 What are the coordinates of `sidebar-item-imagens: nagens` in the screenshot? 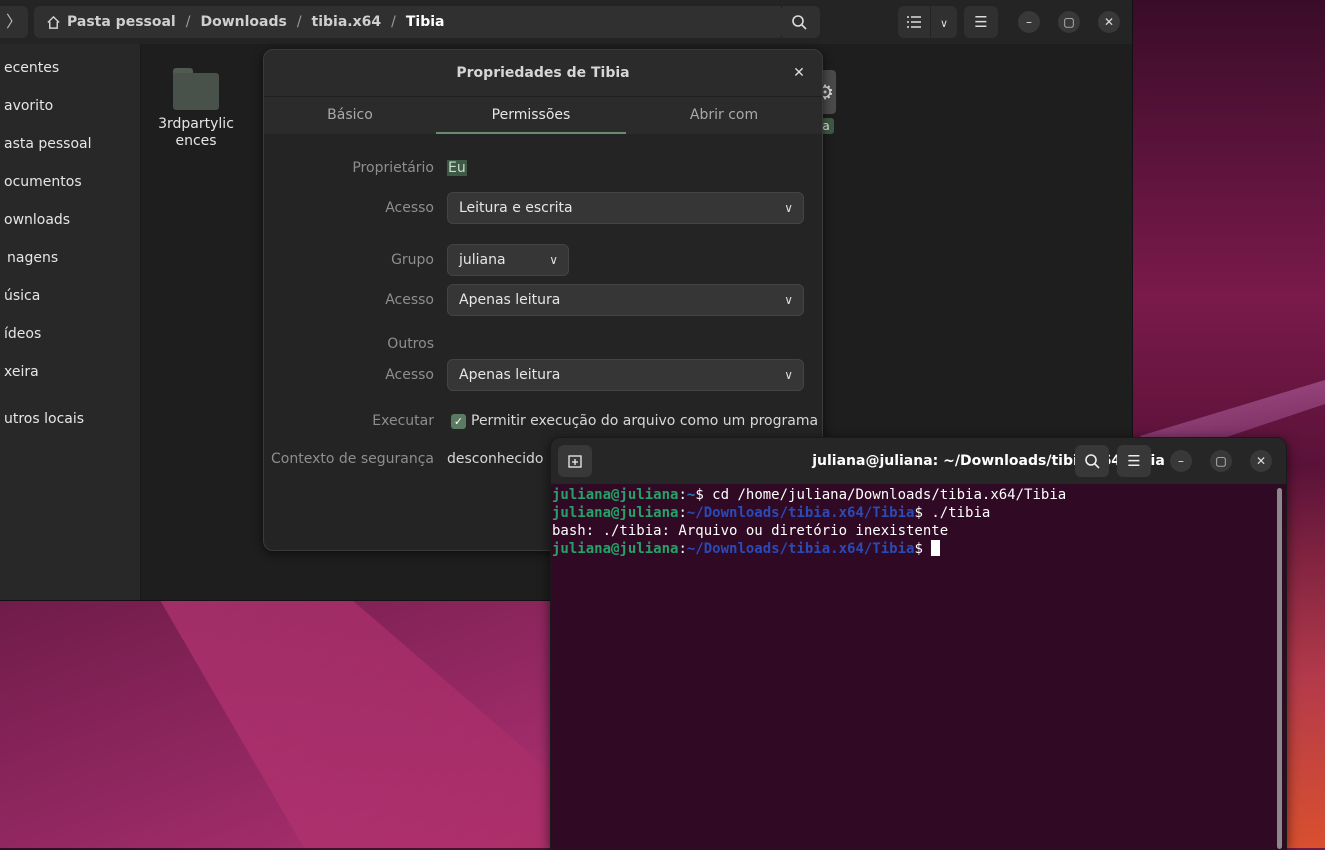 It's located at (70, 258).